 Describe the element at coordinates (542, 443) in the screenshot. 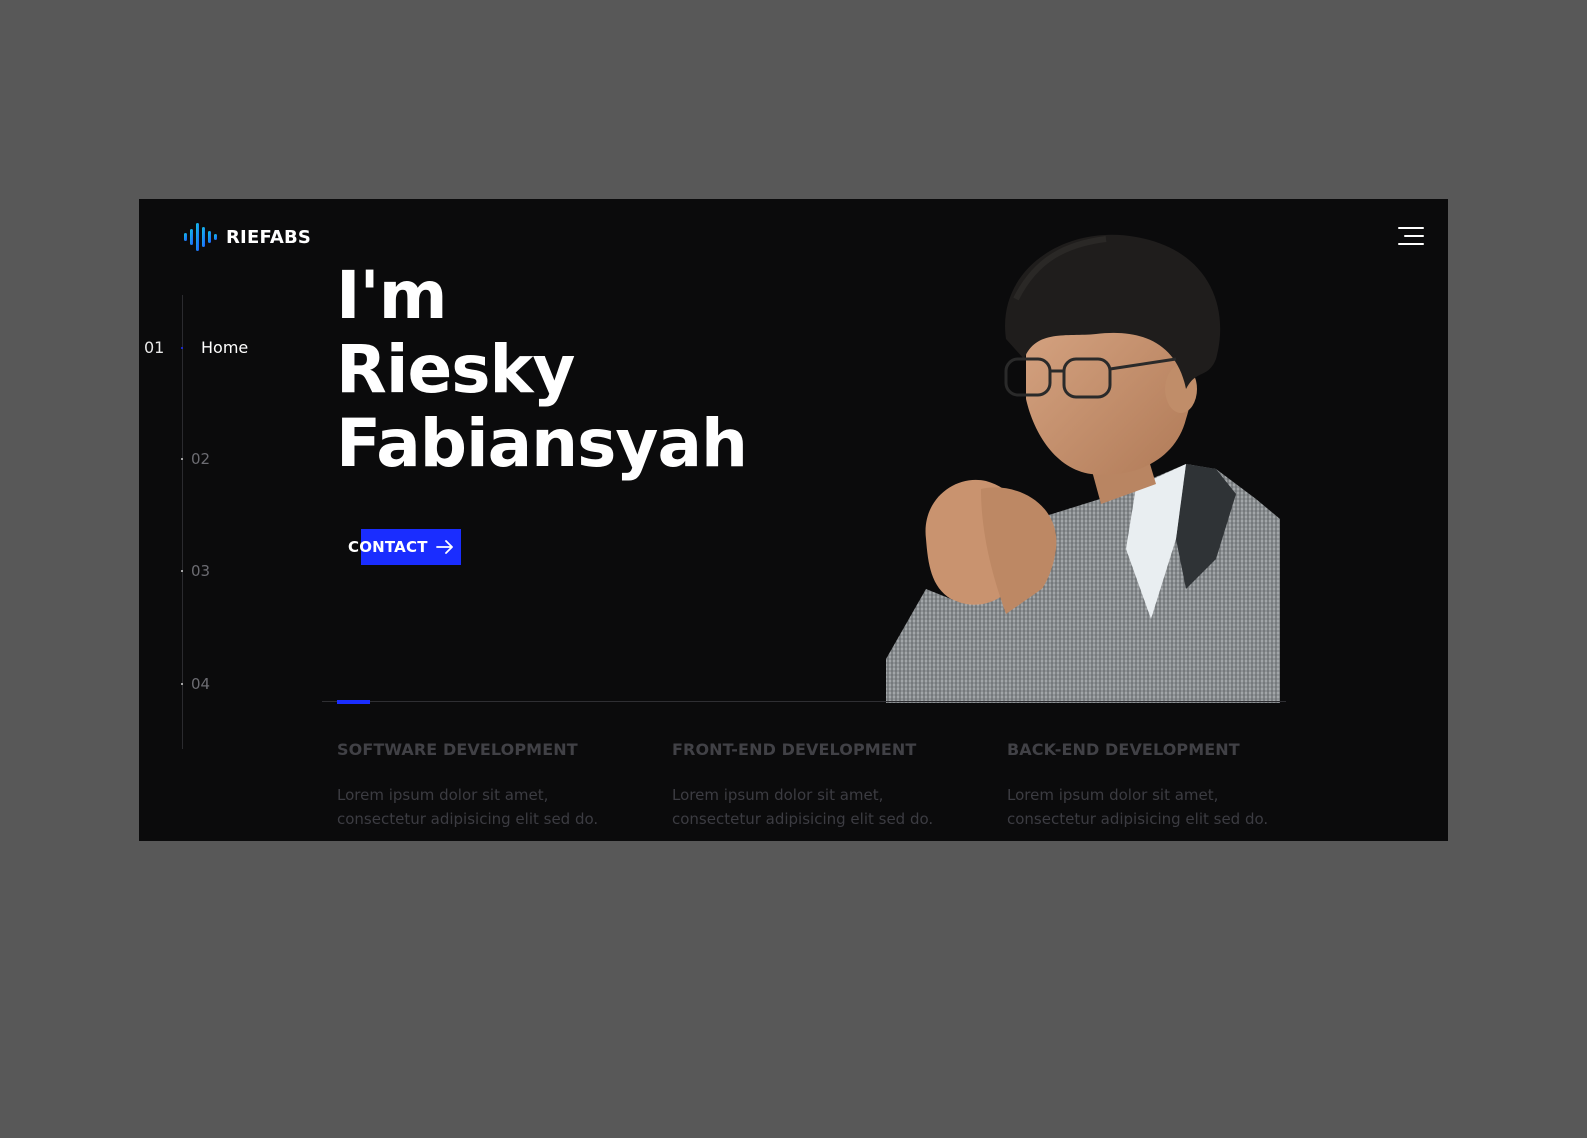

I see `hero-line-3: Fabiansyah` at that location.